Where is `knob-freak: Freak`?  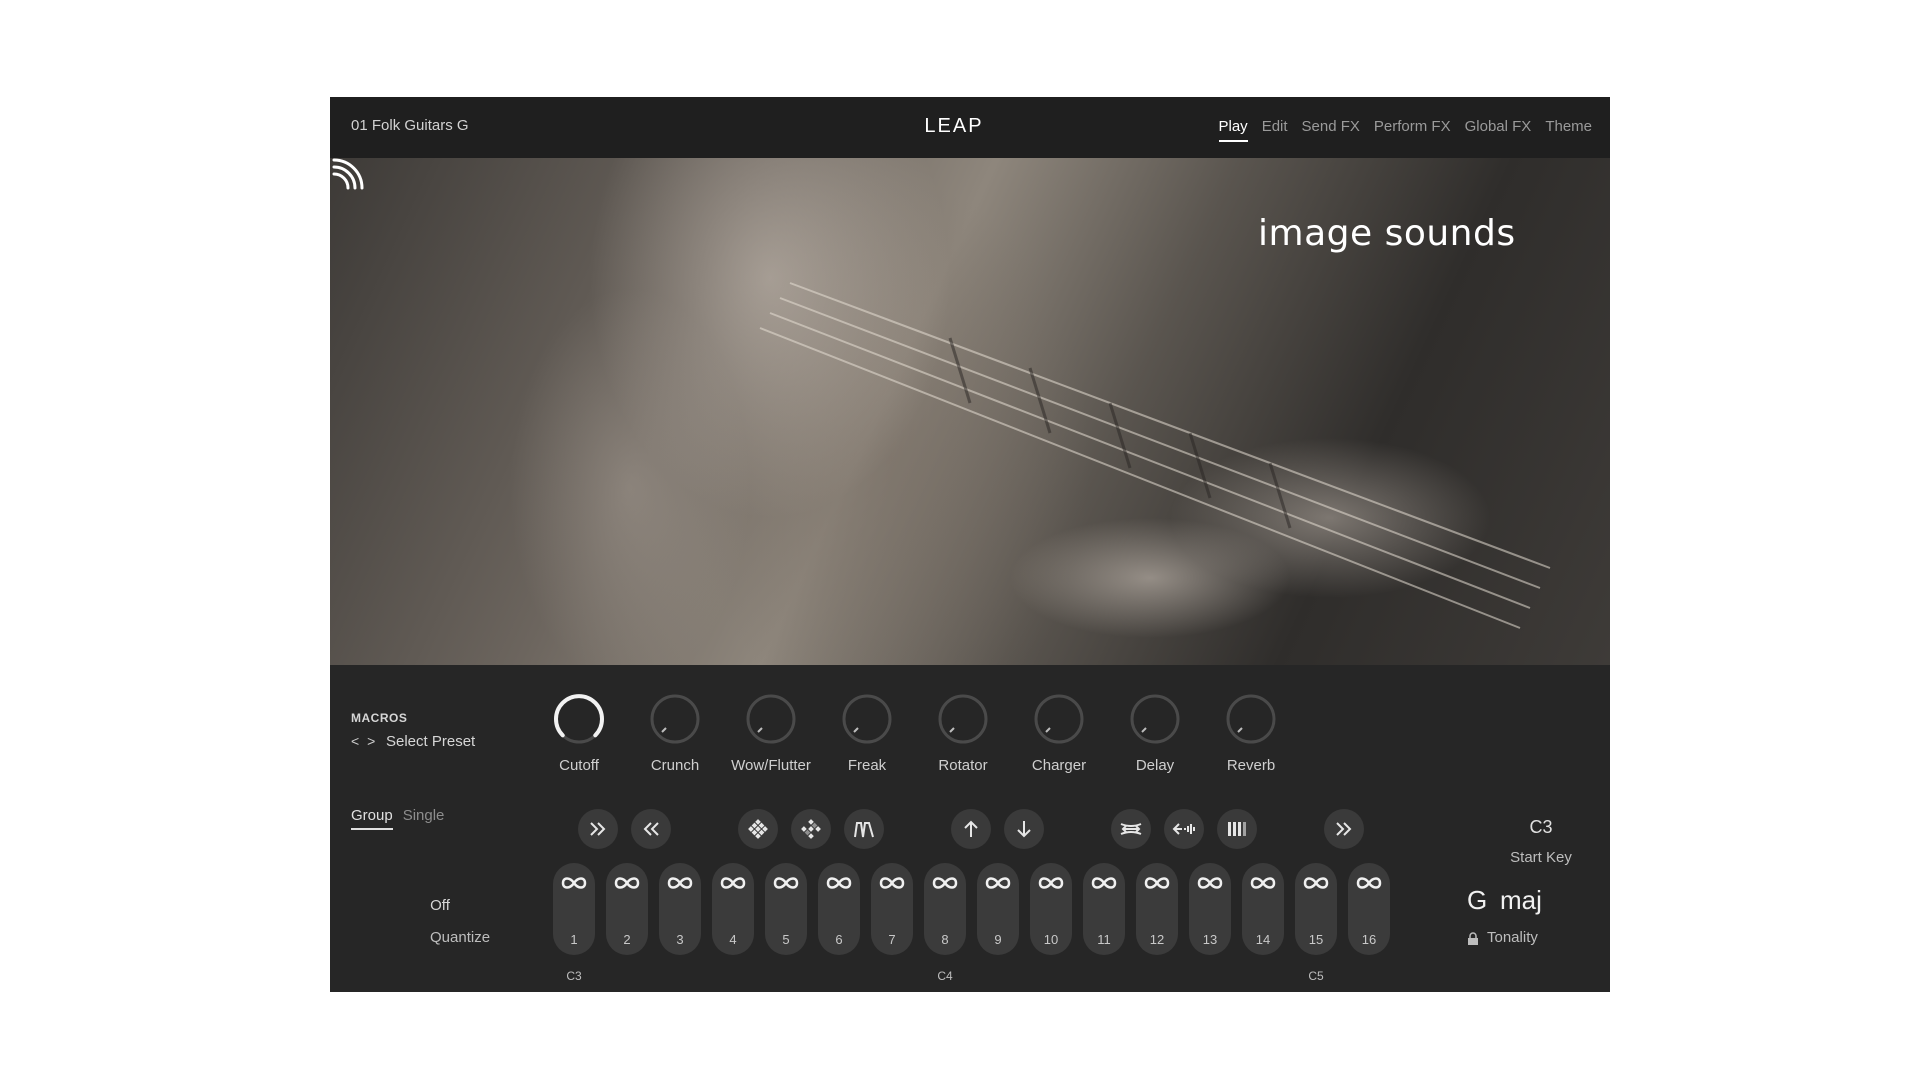 knob-freak: Freak is located at coordinates (867, 733).